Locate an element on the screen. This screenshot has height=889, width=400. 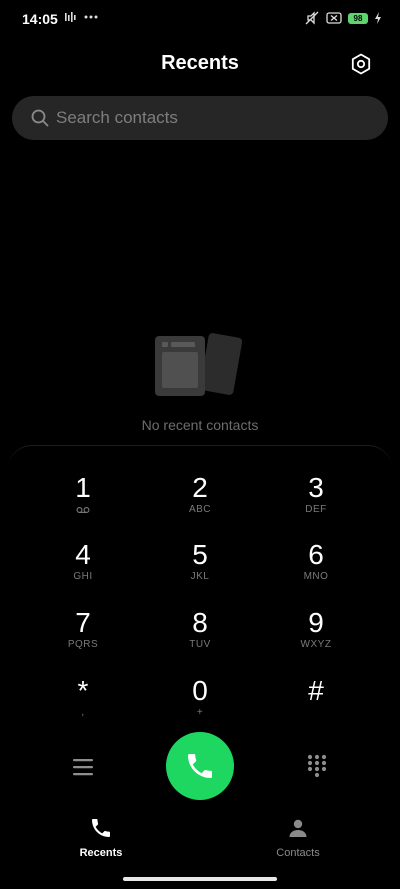
tab-contacts: Contacts is located at coordinates (298, 837).